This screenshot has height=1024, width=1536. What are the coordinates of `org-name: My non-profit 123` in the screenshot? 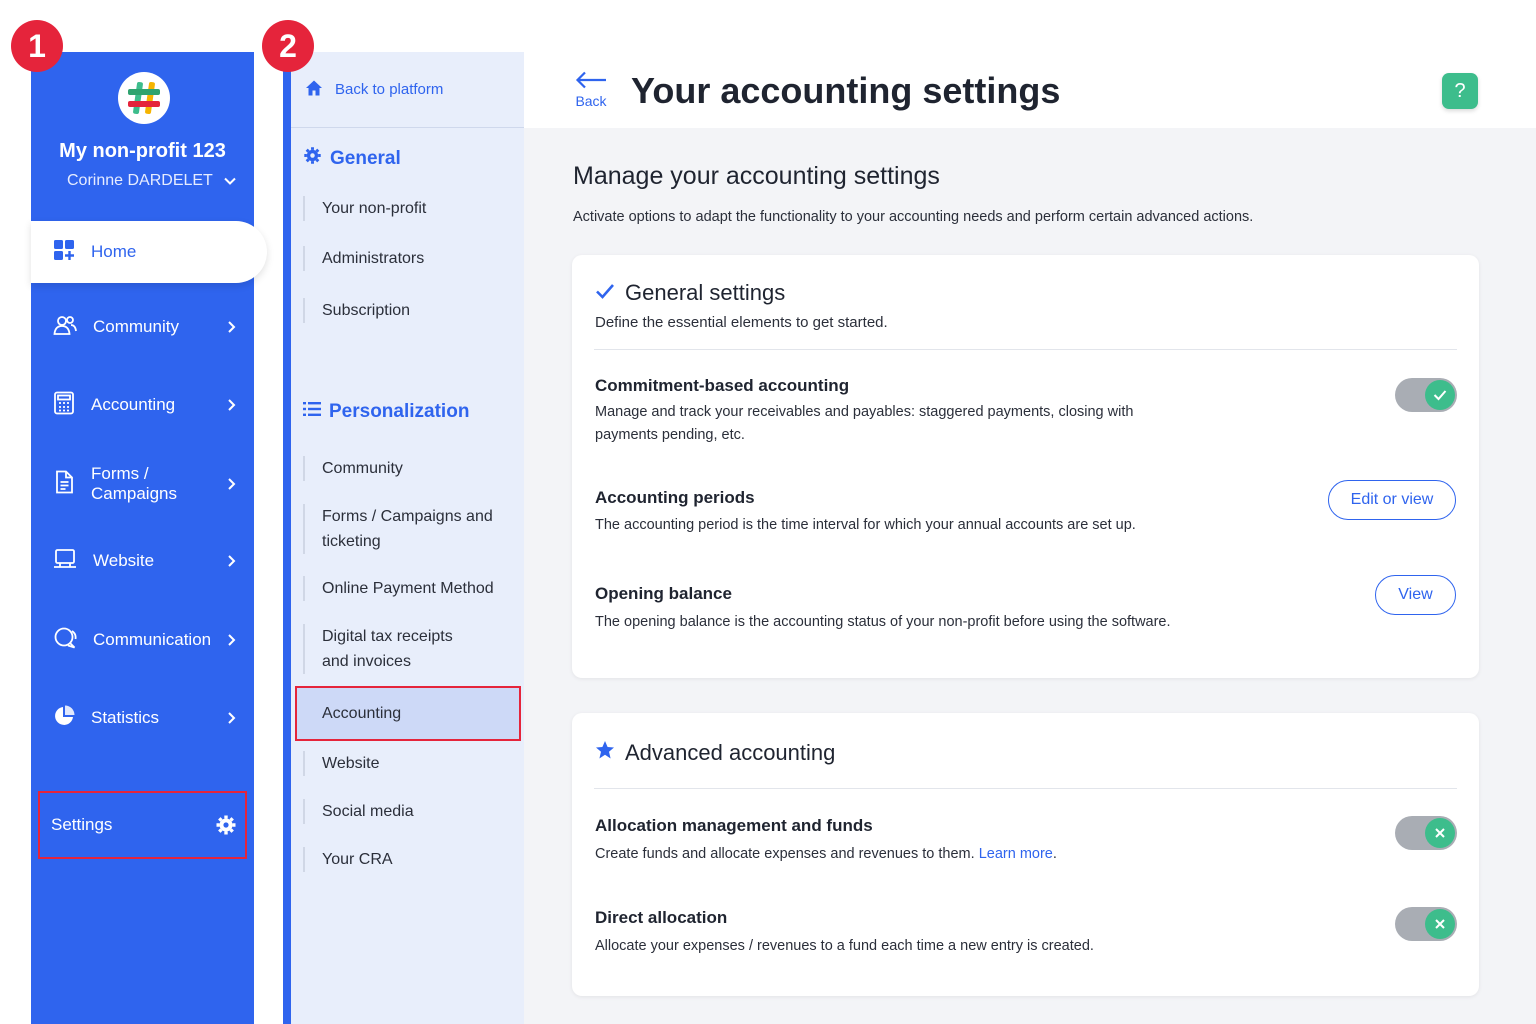 It's located at (142, 151).